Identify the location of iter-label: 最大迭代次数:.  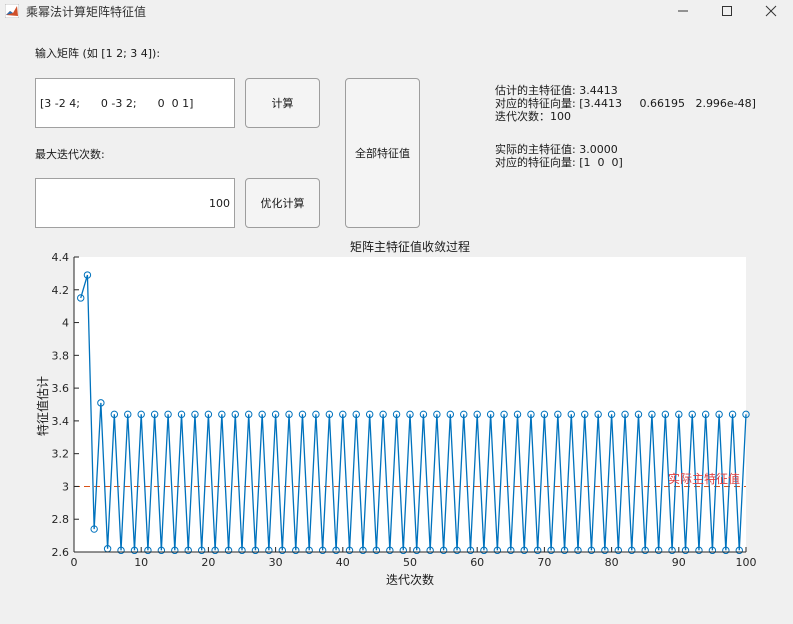
(70, 154).